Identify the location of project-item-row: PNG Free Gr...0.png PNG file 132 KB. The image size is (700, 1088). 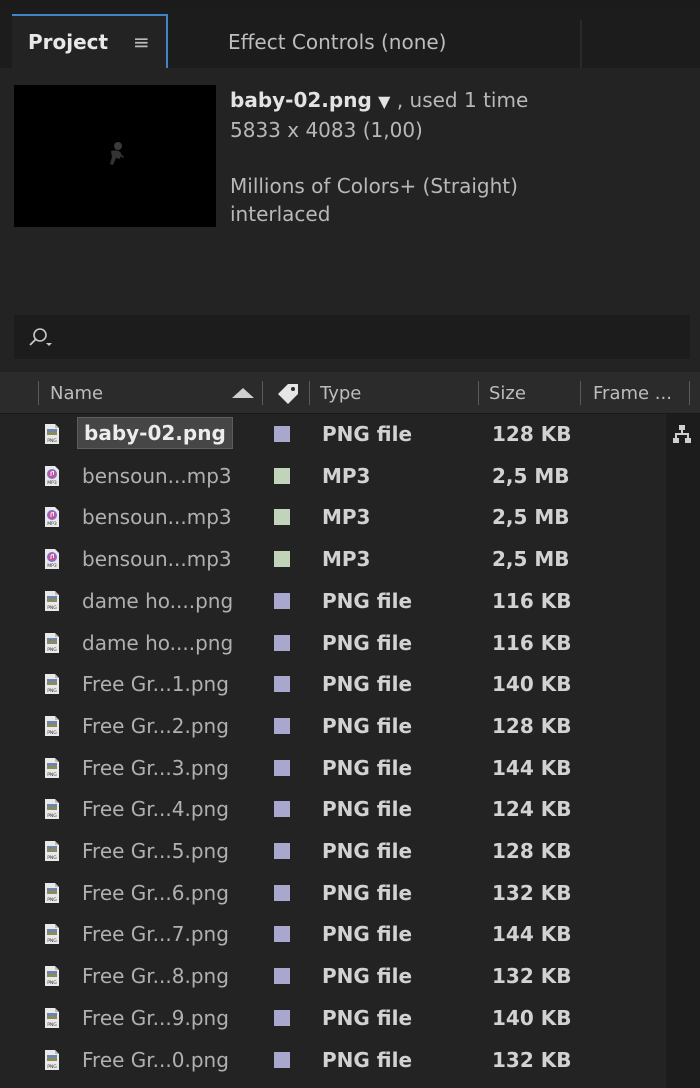
(333, 1061).